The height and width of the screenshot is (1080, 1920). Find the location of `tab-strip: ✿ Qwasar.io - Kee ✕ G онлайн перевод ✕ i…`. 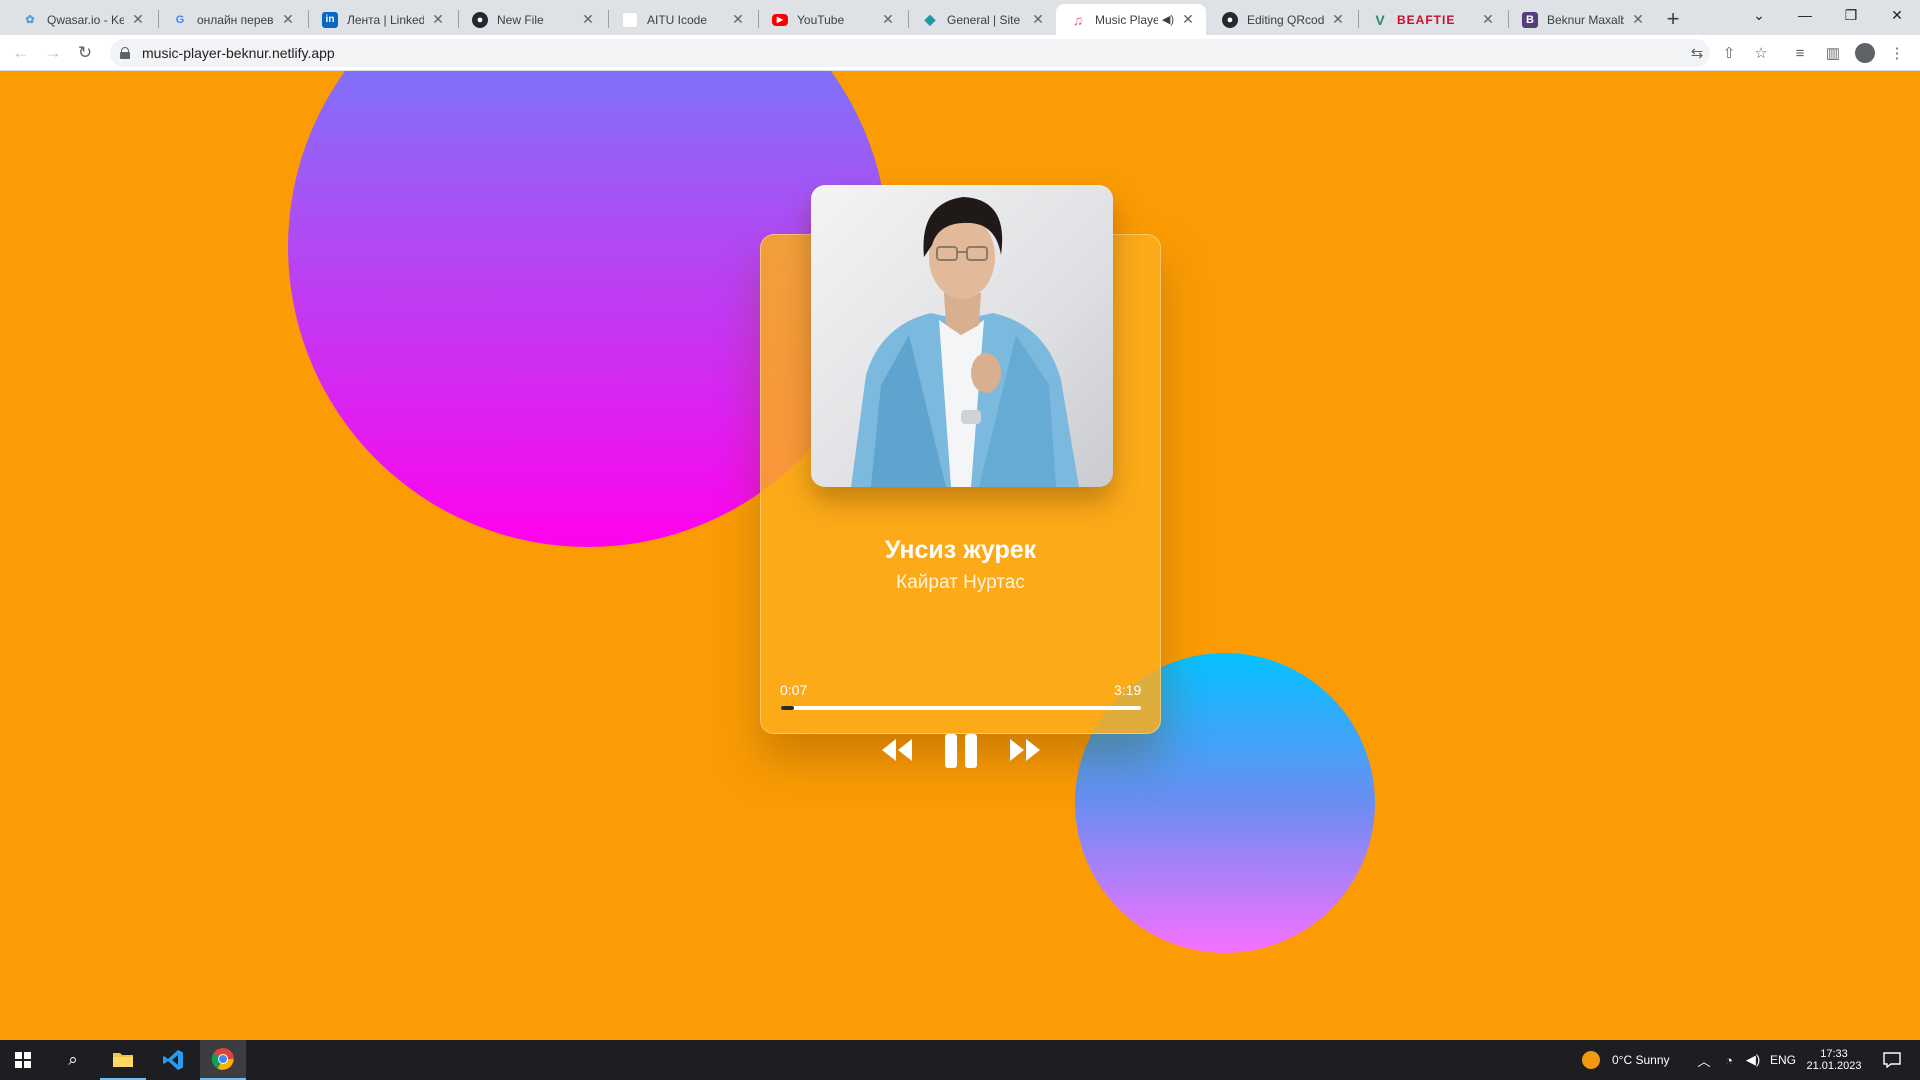

tab-strip: ✿ Qwasar.io - Kee ✕ G онлайн перевод ✕ i… is located at coordinates (960, 17).